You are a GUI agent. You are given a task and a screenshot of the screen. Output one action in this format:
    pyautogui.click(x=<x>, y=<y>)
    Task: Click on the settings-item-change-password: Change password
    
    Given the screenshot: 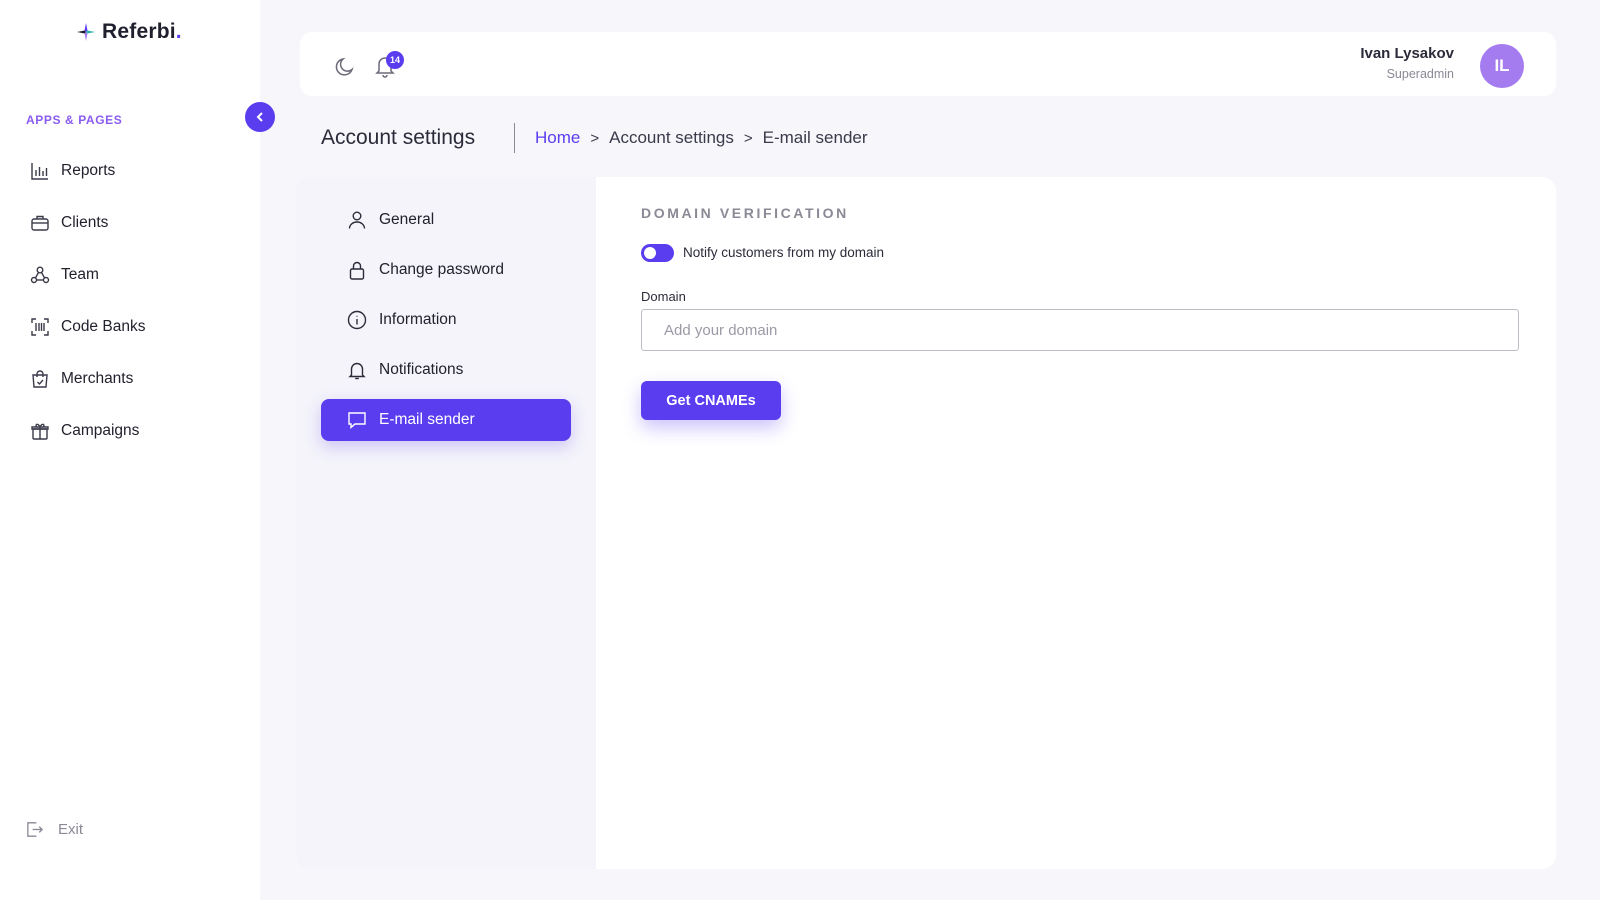 What is the action you would take?
    pyautogui.click(x=446, y=270)
    